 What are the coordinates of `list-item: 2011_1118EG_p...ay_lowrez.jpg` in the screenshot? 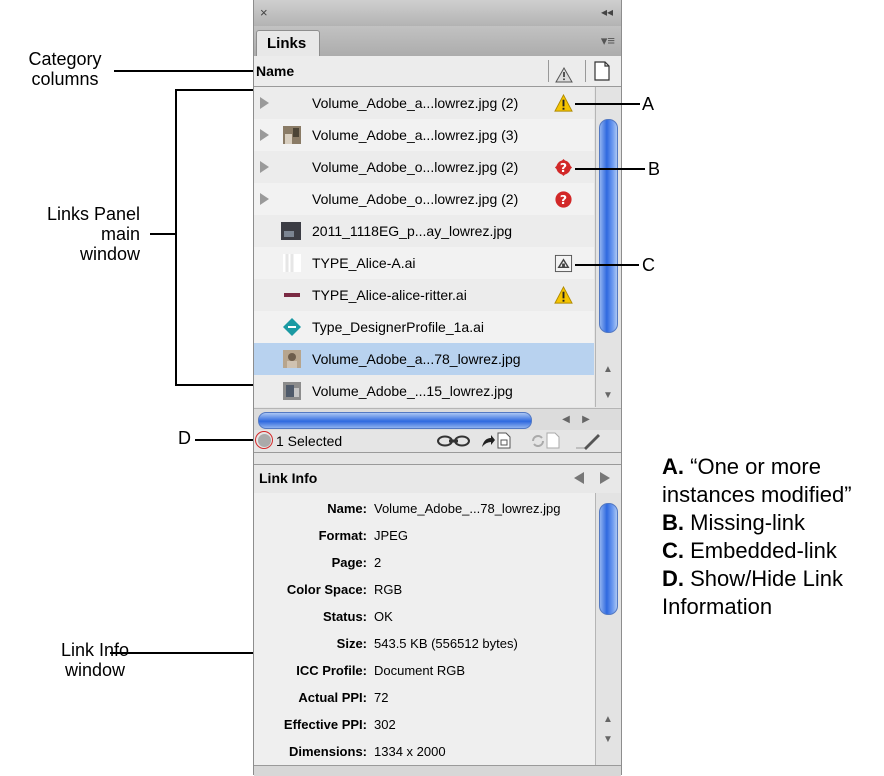 It's located at (424, 231).